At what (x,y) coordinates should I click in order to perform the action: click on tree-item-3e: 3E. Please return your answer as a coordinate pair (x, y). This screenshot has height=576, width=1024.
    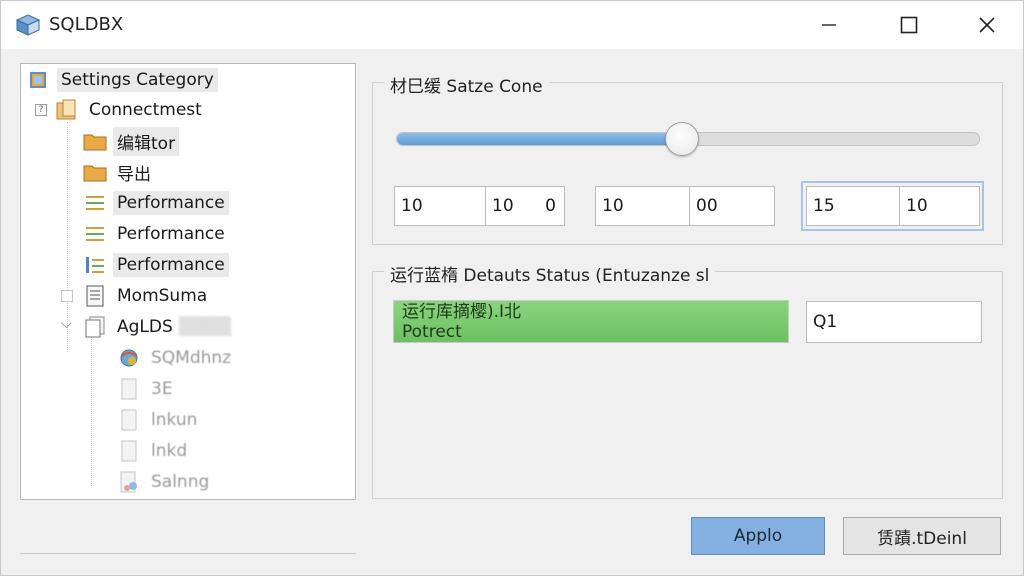
    Looking at the image, I should click on (147, 389).